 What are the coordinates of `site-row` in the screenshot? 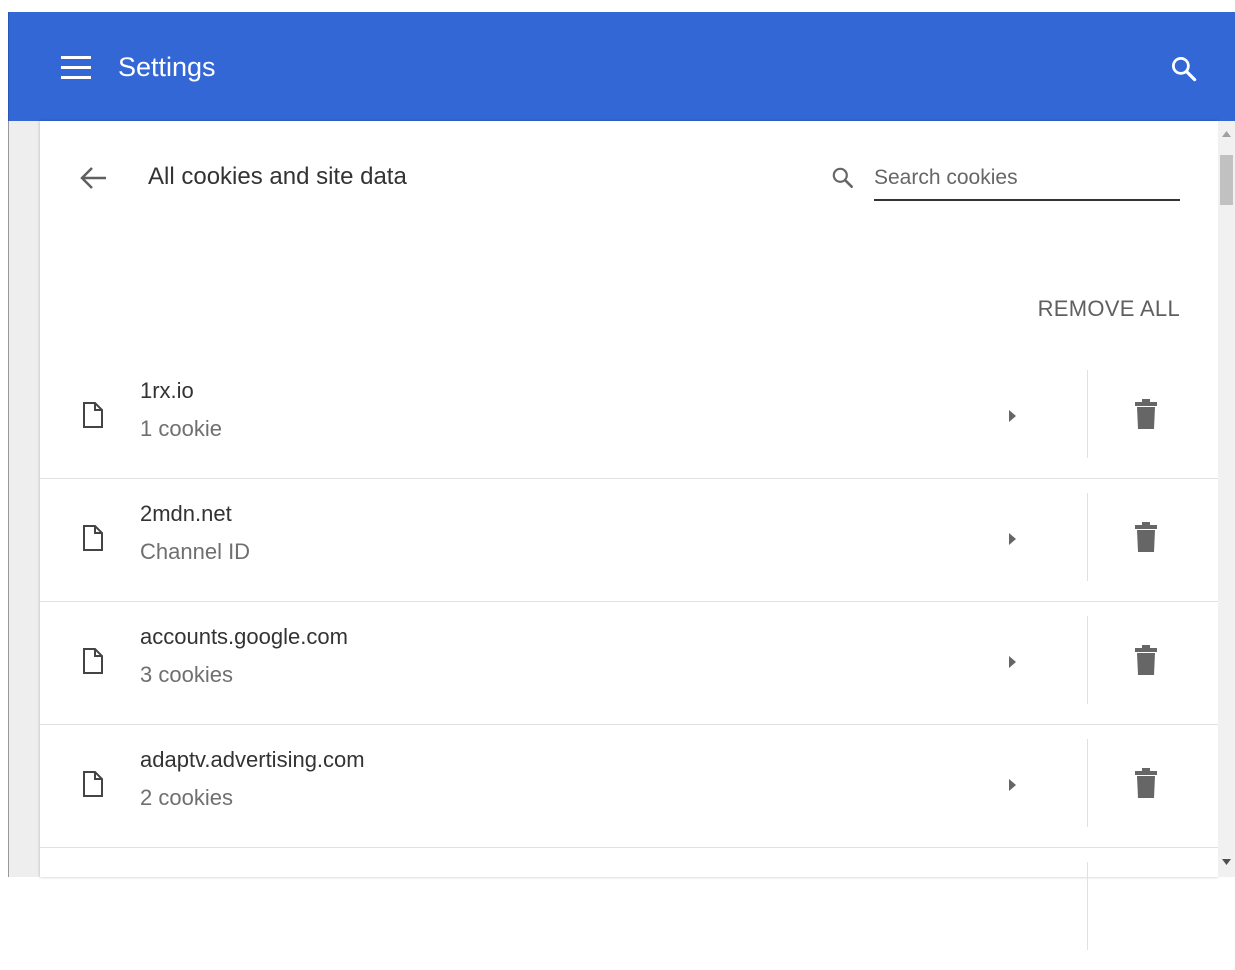 It's located at (629, 909).